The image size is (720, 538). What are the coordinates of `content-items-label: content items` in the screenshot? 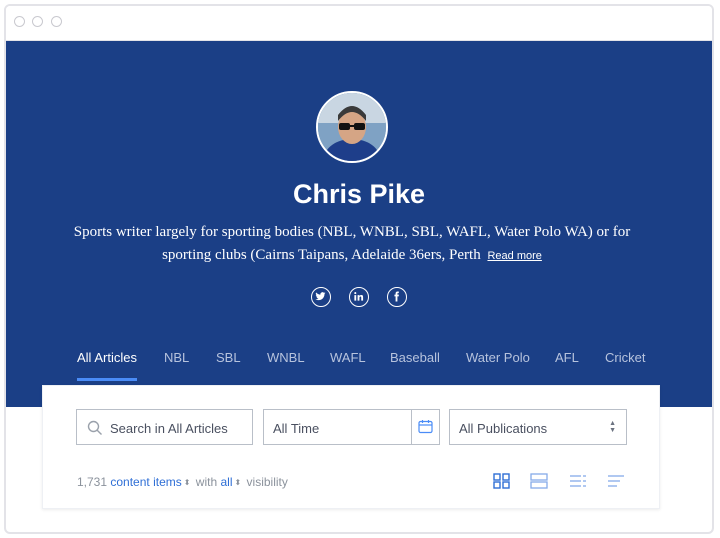 It's located at (146, 482).